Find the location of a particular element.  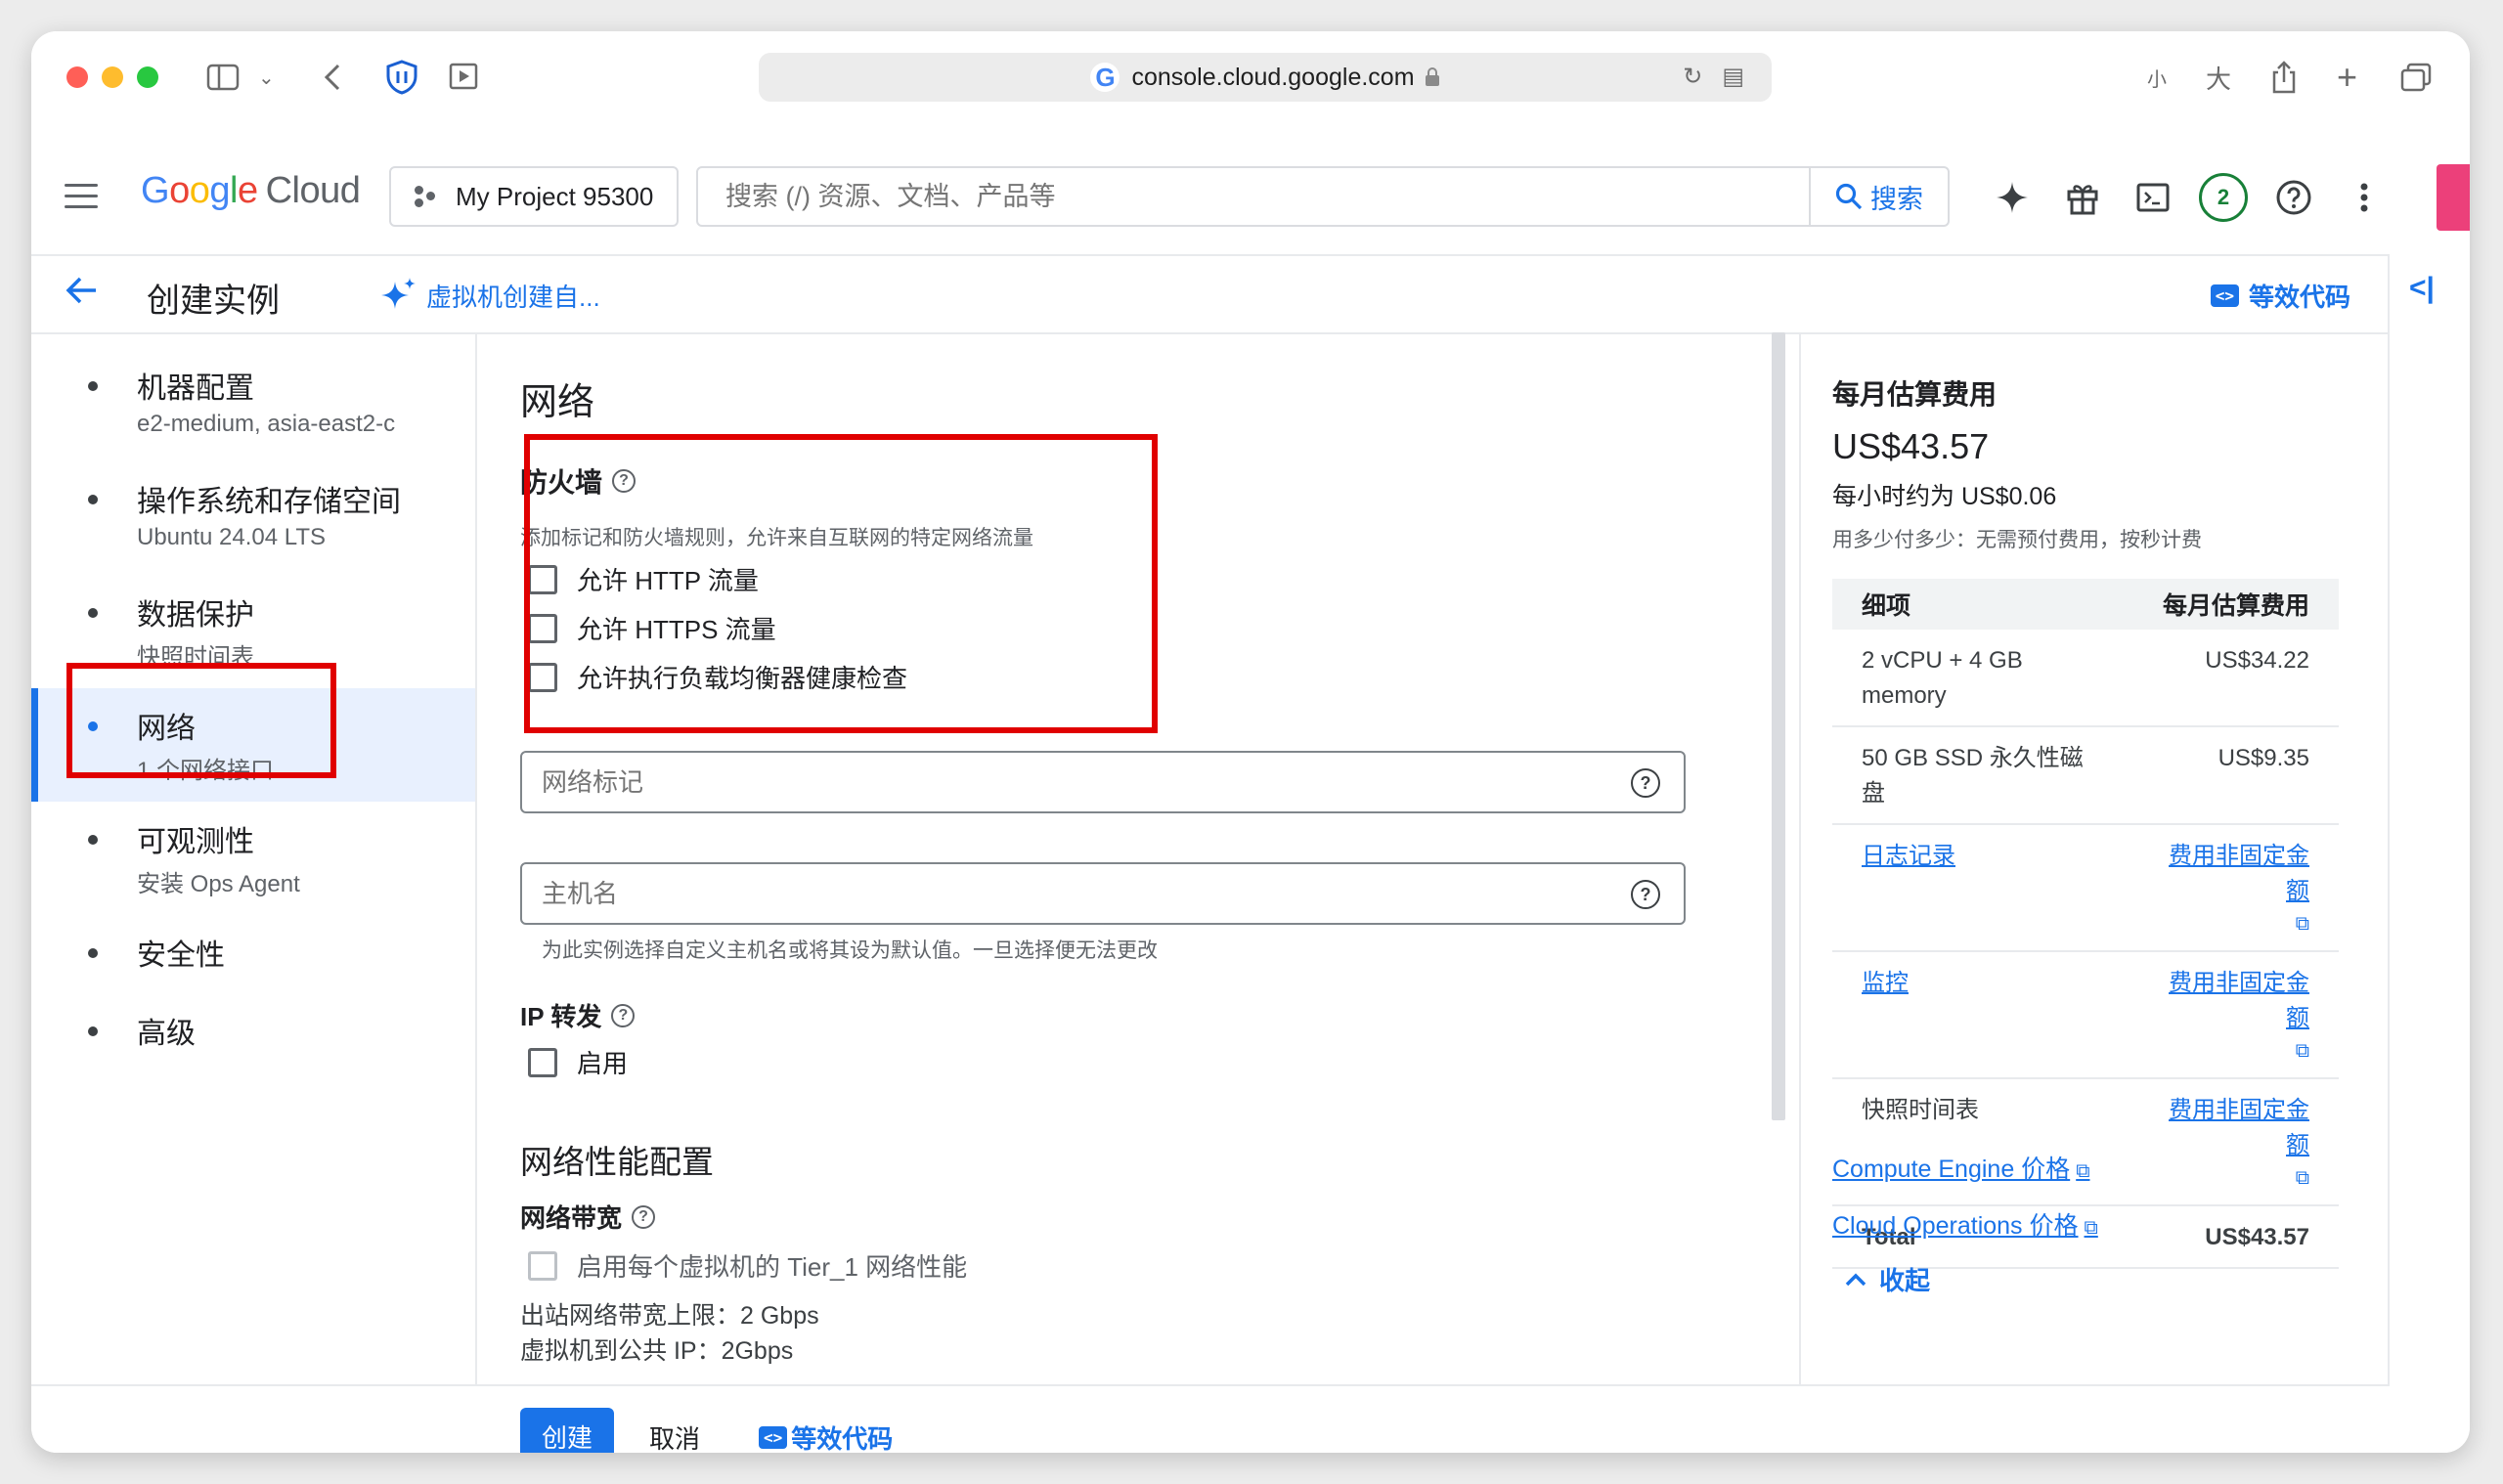

minimize-window-button is located at coordinates (112, 77).